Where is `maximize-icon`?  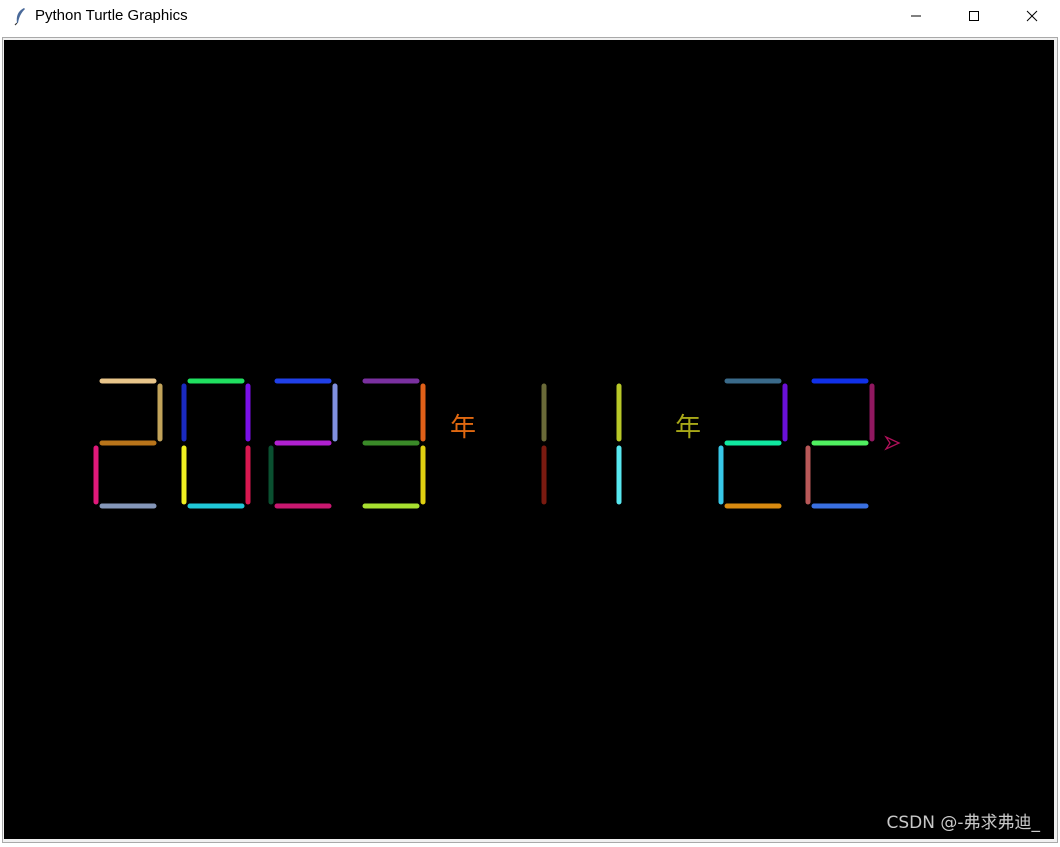 maximize-icon is located at coordinates (974, 16).